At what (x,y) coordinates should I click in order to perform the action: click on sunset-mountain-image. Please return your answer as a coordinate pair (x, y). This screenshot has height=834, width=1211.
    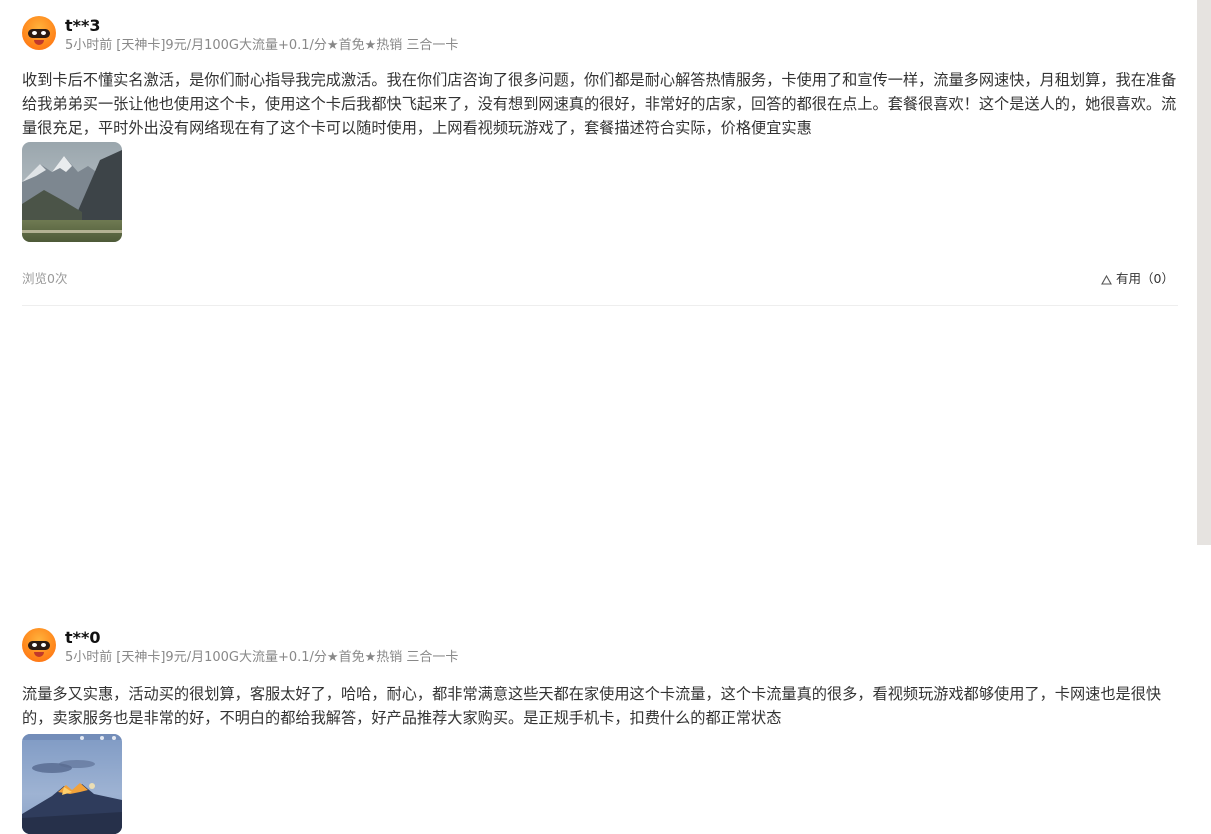
    Looking at the image, I should click on (72, 784).